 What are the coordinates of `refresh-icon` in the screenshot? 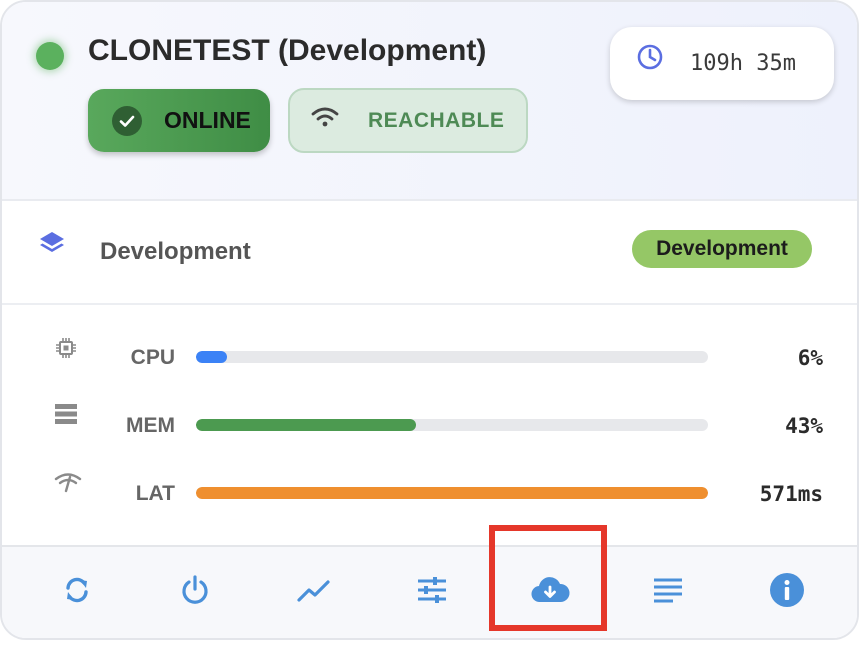 It's located at (77, 592).